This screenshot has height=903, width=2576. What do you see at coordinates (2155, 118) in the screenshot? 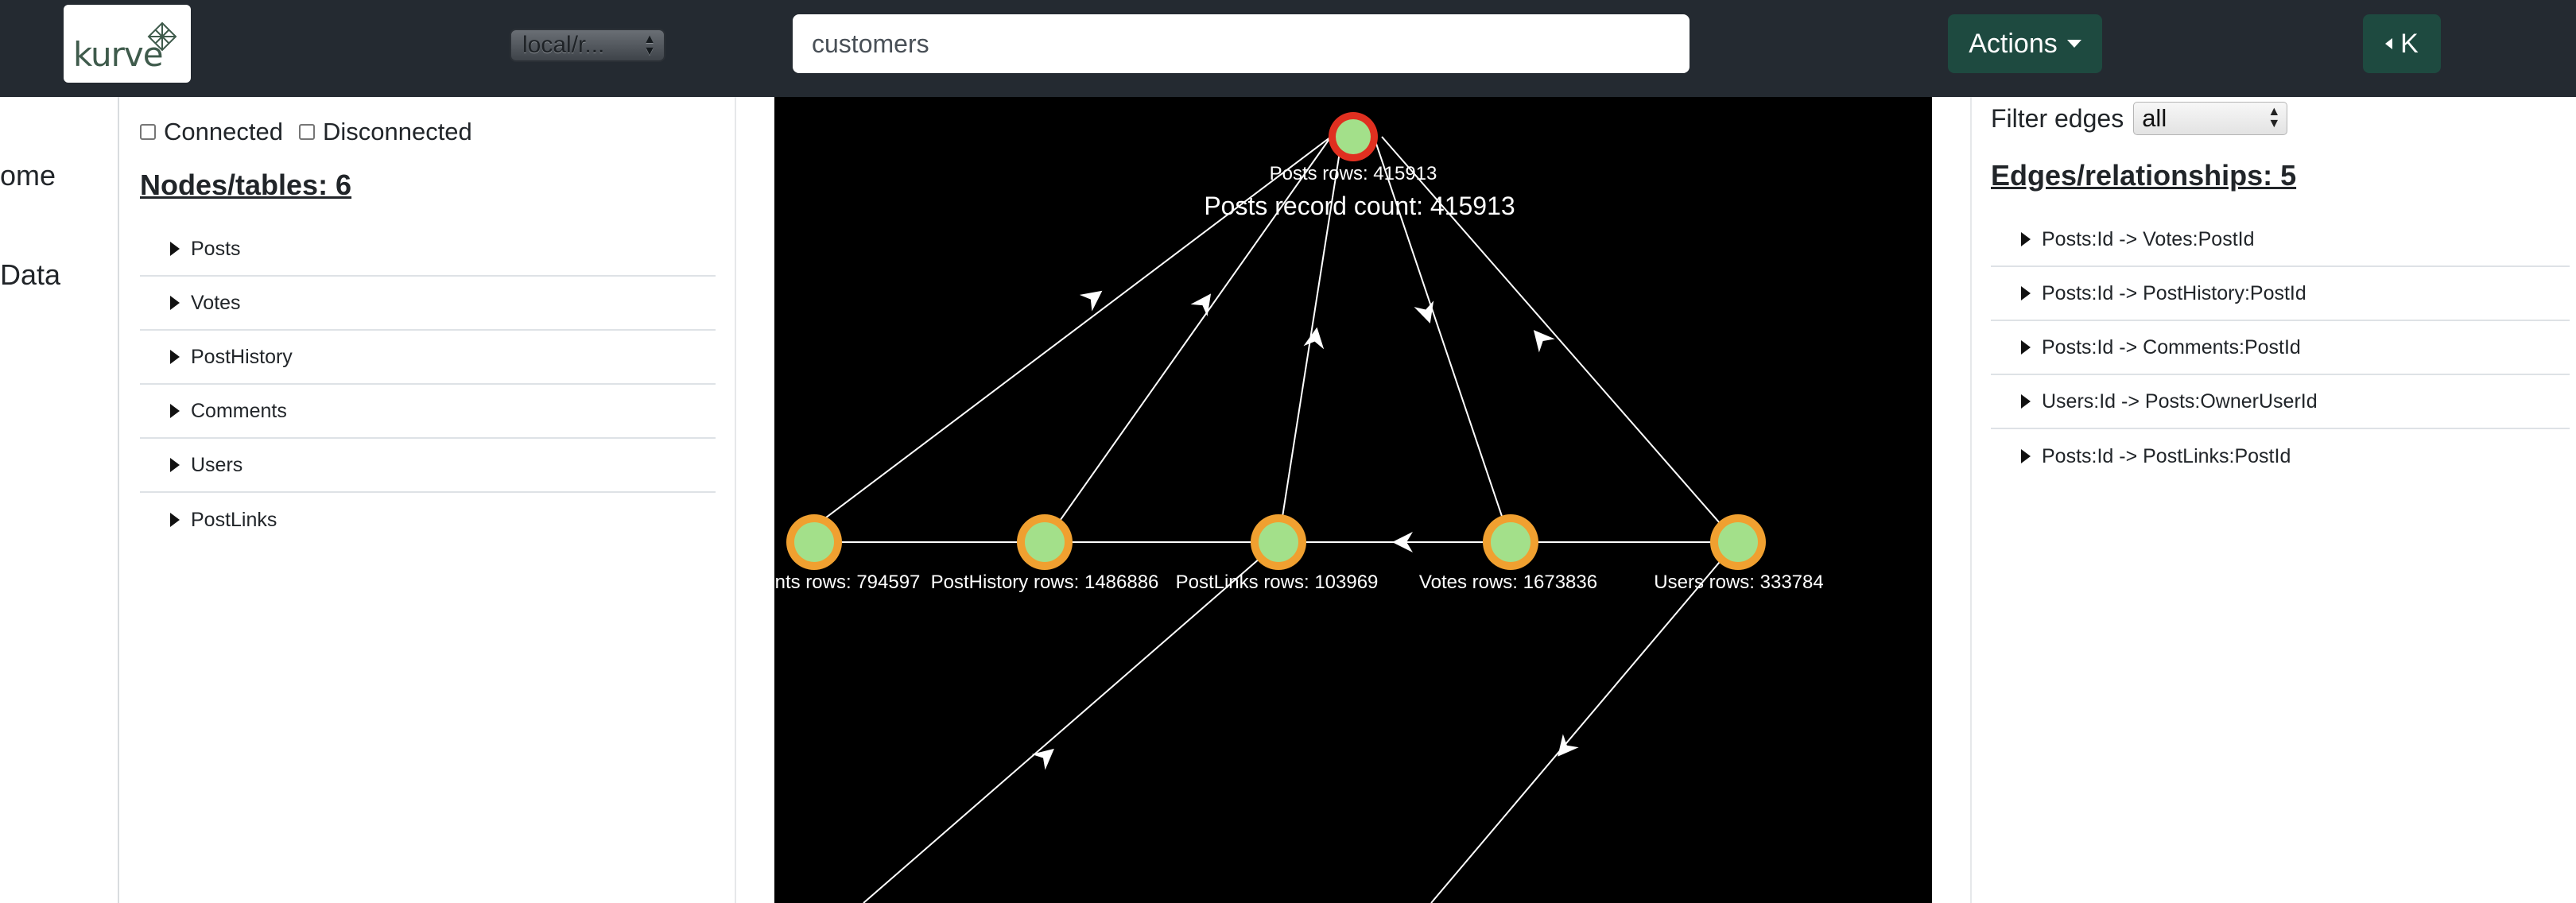
I see `filter-edges-value: all` at bounding box center [2155, 118].